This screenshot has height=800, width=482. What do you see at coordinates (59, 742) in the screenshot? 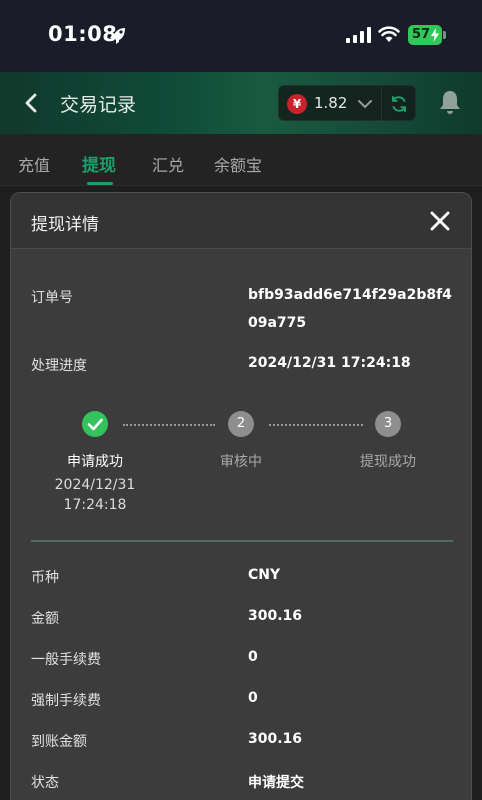
I see `received-amount-label: 到账金额` at bounding box center [59, 742].